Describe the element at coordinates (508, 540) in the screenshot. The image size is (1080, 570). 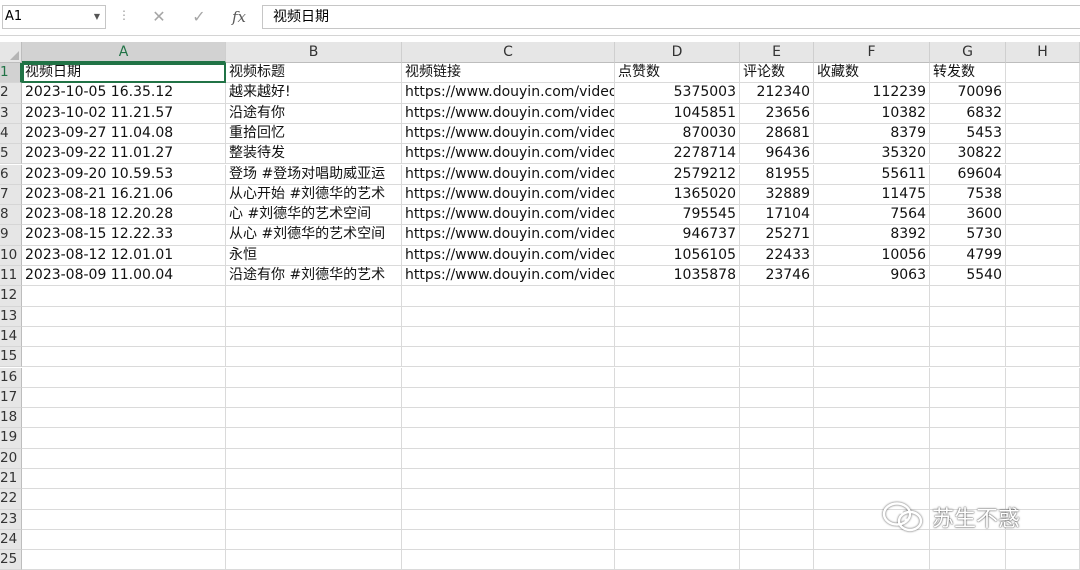
I see `cell-c24` at that location.